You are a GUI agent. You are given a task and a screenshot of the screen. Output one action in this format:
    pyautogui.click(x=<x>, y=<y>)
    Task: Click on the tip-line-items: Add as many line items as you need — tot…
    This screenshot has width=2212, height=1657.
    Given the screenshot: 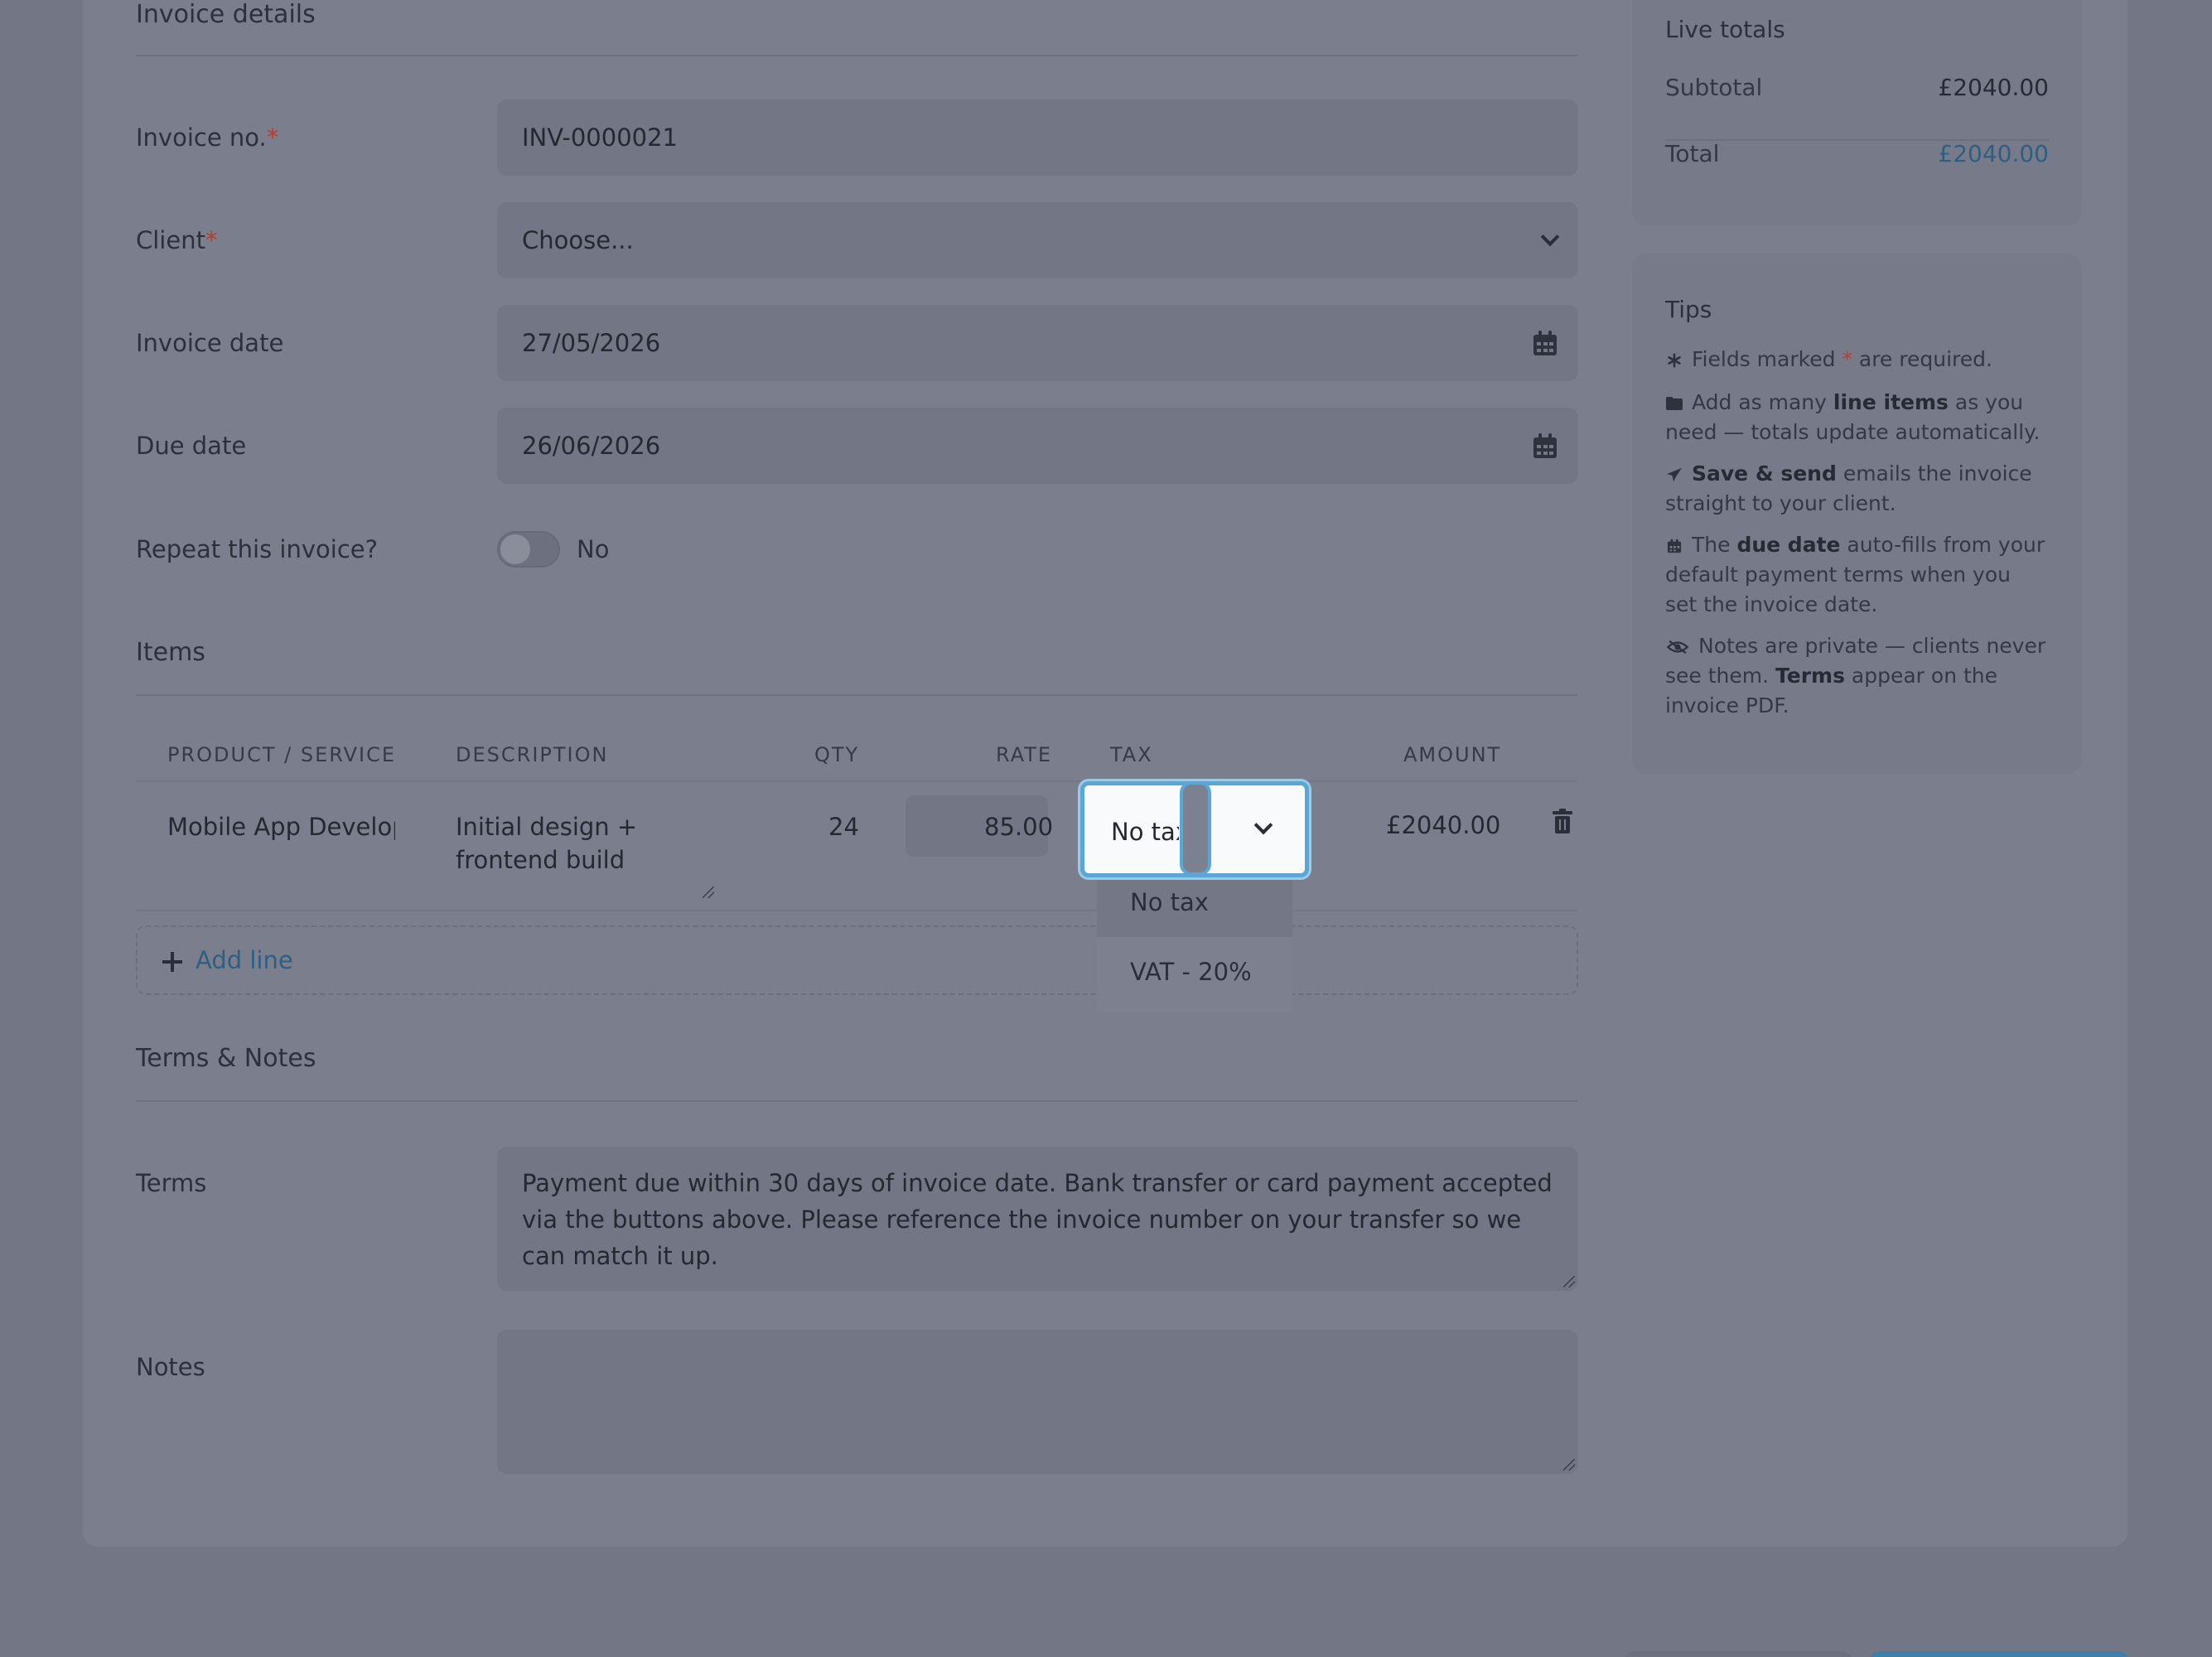 What is the action you would take?
    pyautogui.click(x=1856, y=417)
    